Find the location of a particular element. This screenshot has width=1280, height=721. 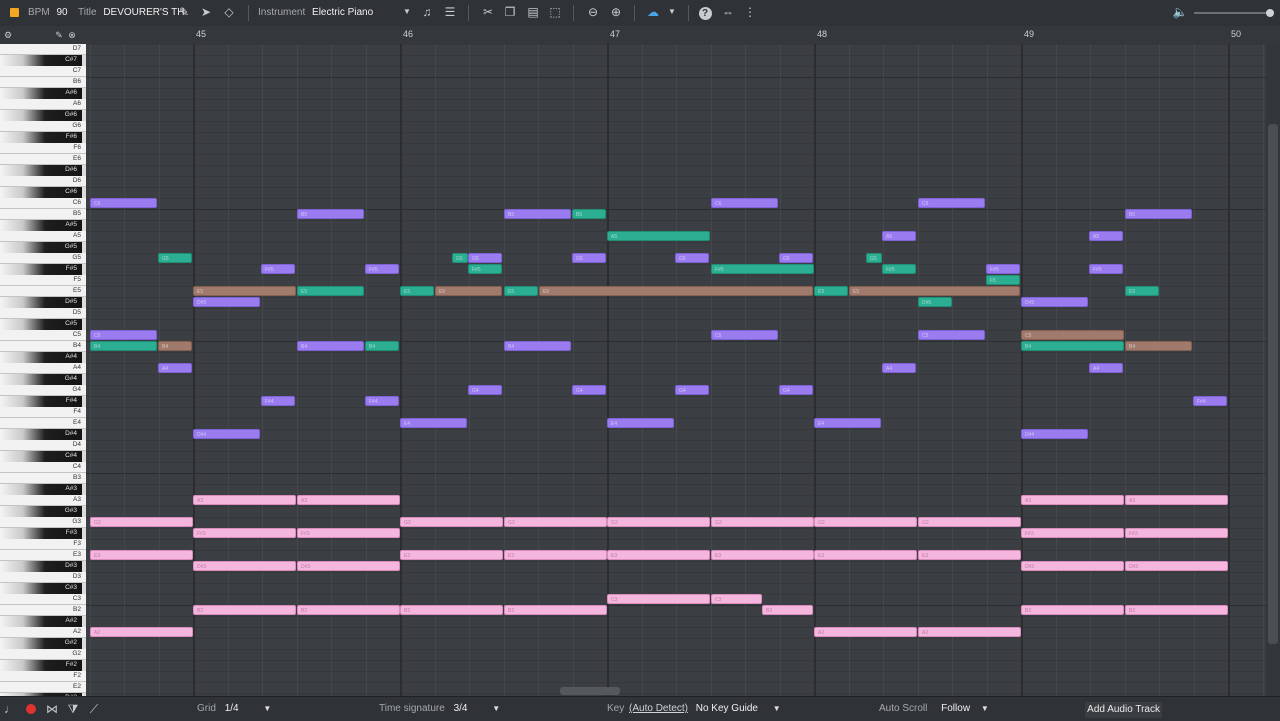

piano-key: G4 is located at coordinates (43, 390).